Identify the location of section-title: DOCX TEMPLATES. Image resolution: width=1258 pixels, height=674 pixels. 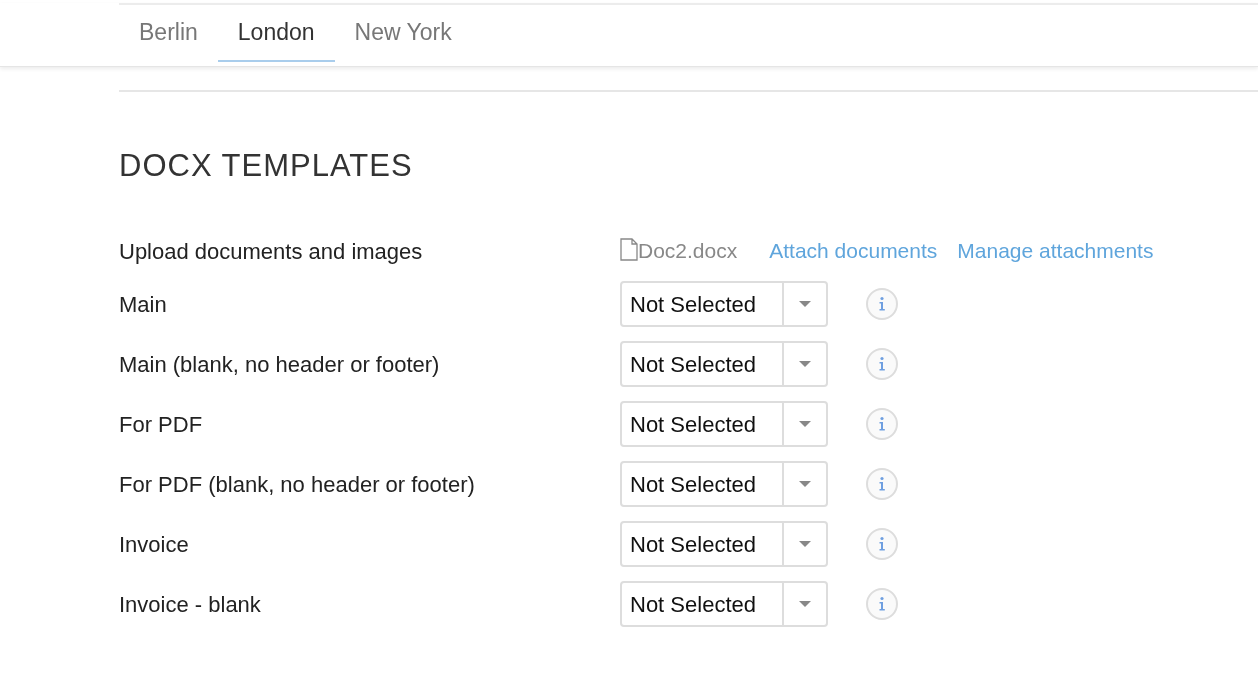
(266, 165).